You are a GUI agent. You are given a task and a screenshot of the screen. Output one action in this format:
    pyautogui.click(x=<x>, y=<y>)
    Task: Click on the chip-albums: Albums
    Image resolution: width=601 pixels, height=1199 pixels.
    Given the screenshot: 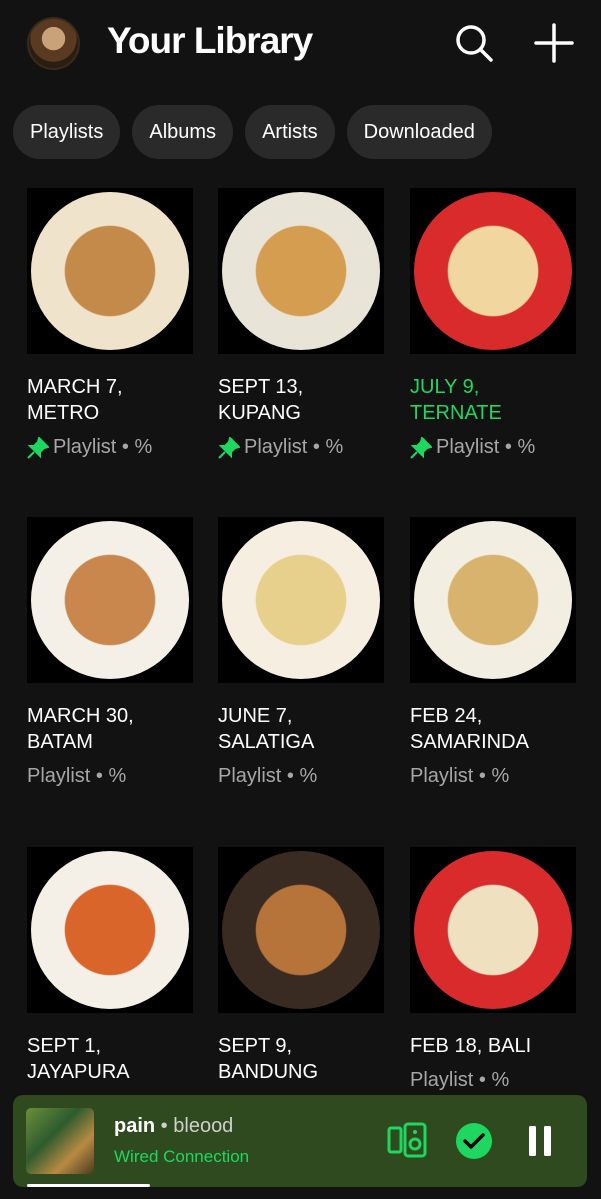 What is the action you would take?
    pyautogui.click(x=183, y=132)
    